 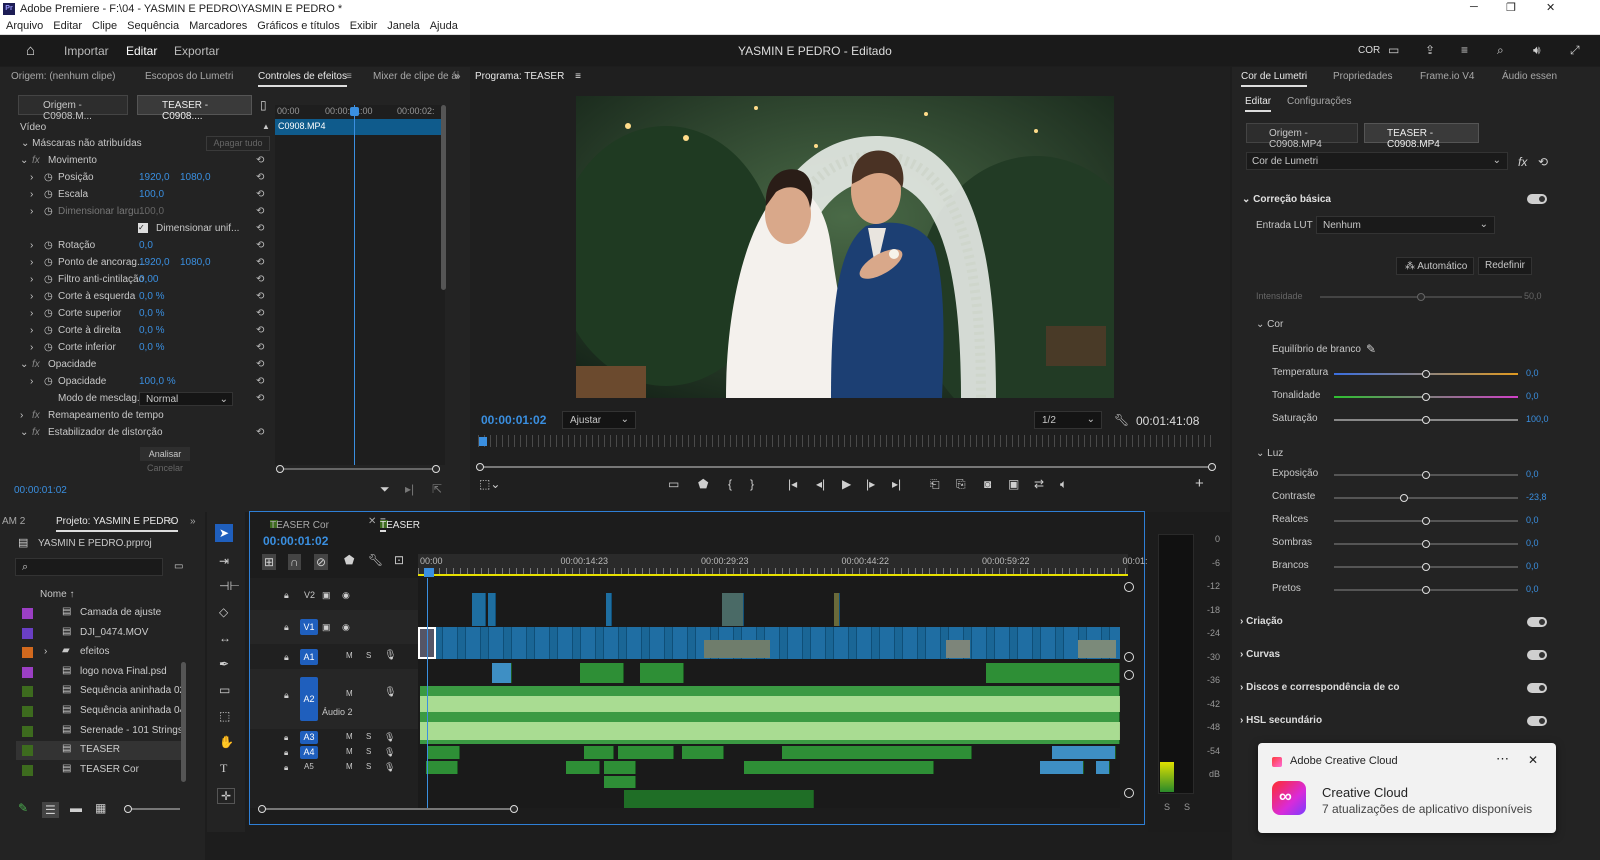 I want to click on track-a1: 🔒︎ A1 M S 🎙︎, so click(x=334, y=657).